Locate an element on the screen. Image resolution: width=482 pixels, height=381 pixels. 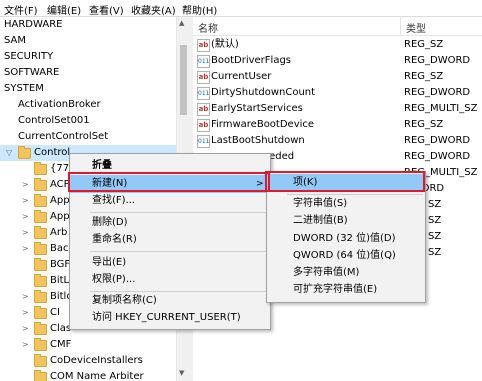
tree-item: > CMF is located at coordinates (88, 345).